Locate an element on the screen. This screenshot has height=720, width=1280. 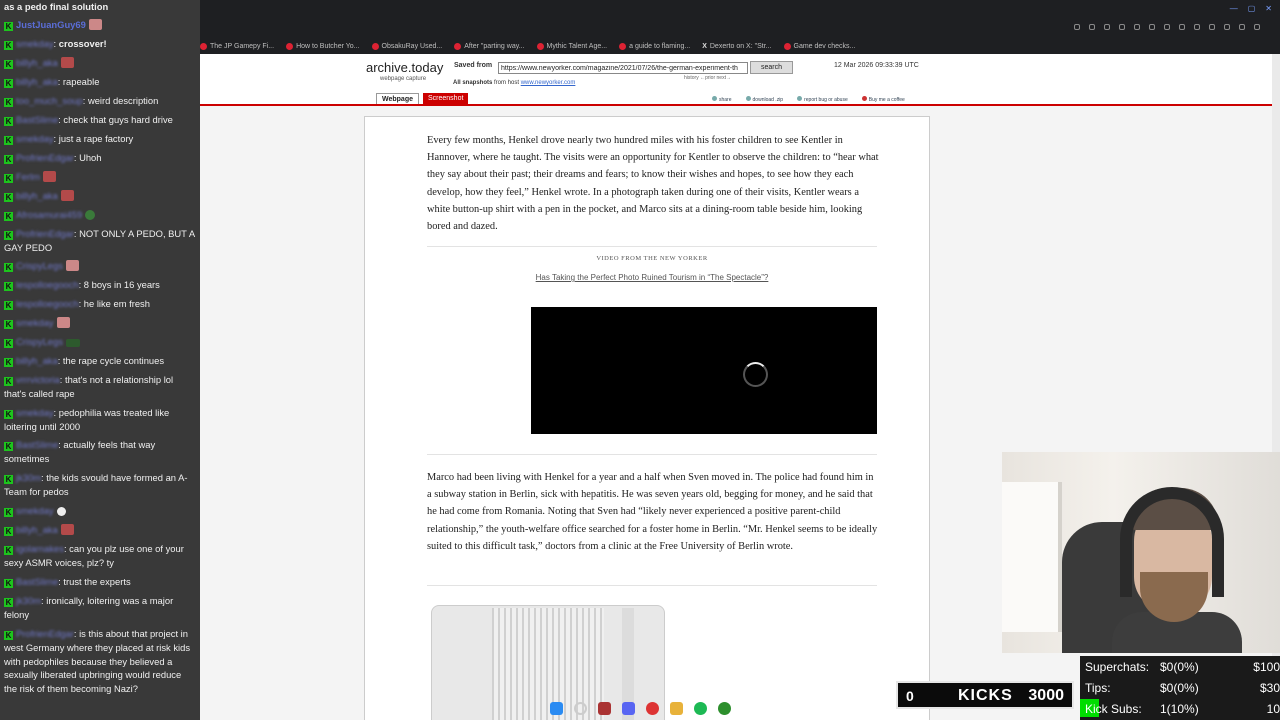
share-link: share is located at coordinates (722, 99).